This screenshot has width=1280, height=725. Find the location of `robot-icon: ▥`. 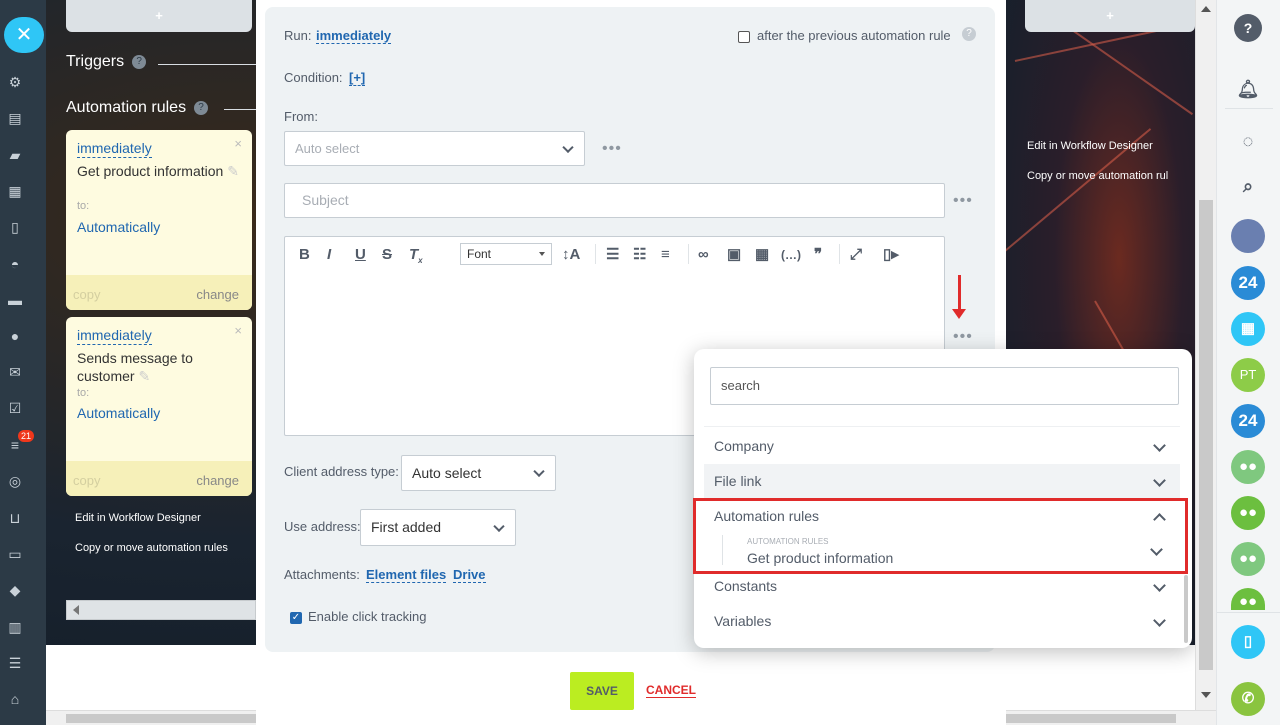

robot-icon: ▥ is located at coordinates (15, 627).